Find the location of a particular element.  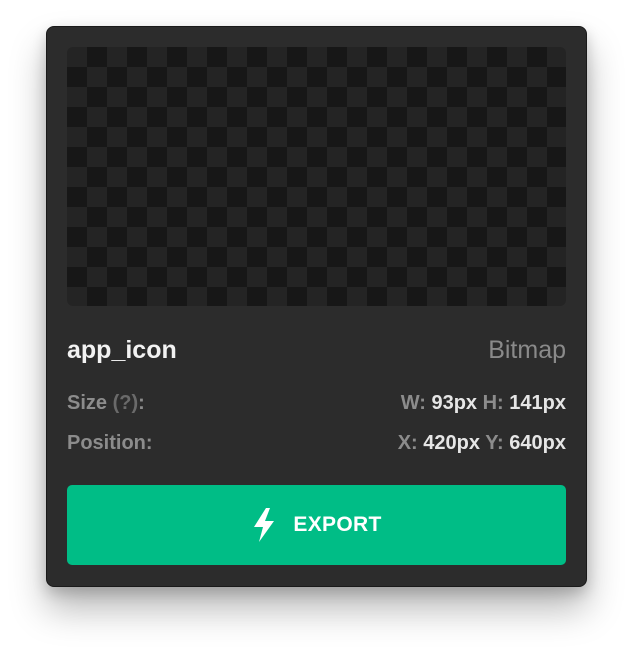

x-key: X: is located at coordinates (407, 442).